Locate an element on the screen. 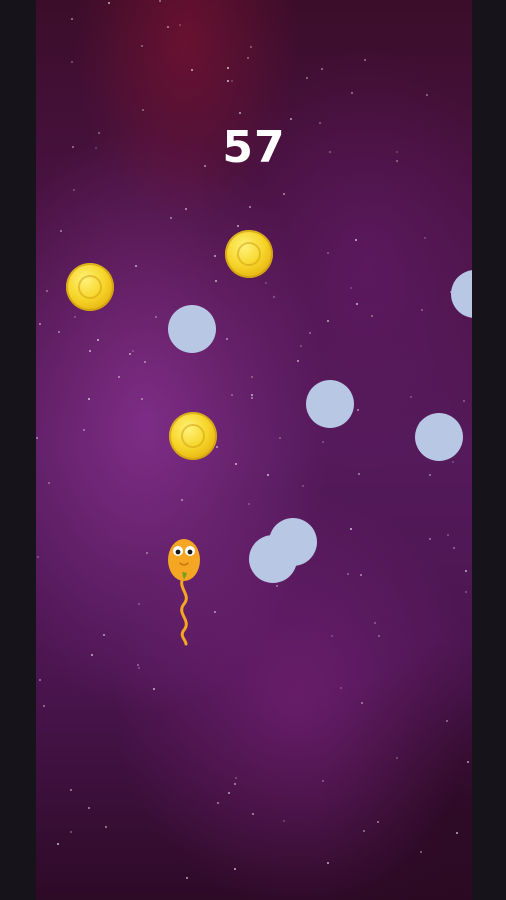 This screenshot has height=900, width=506. right-letterbox is located at coordinates (489, 450).